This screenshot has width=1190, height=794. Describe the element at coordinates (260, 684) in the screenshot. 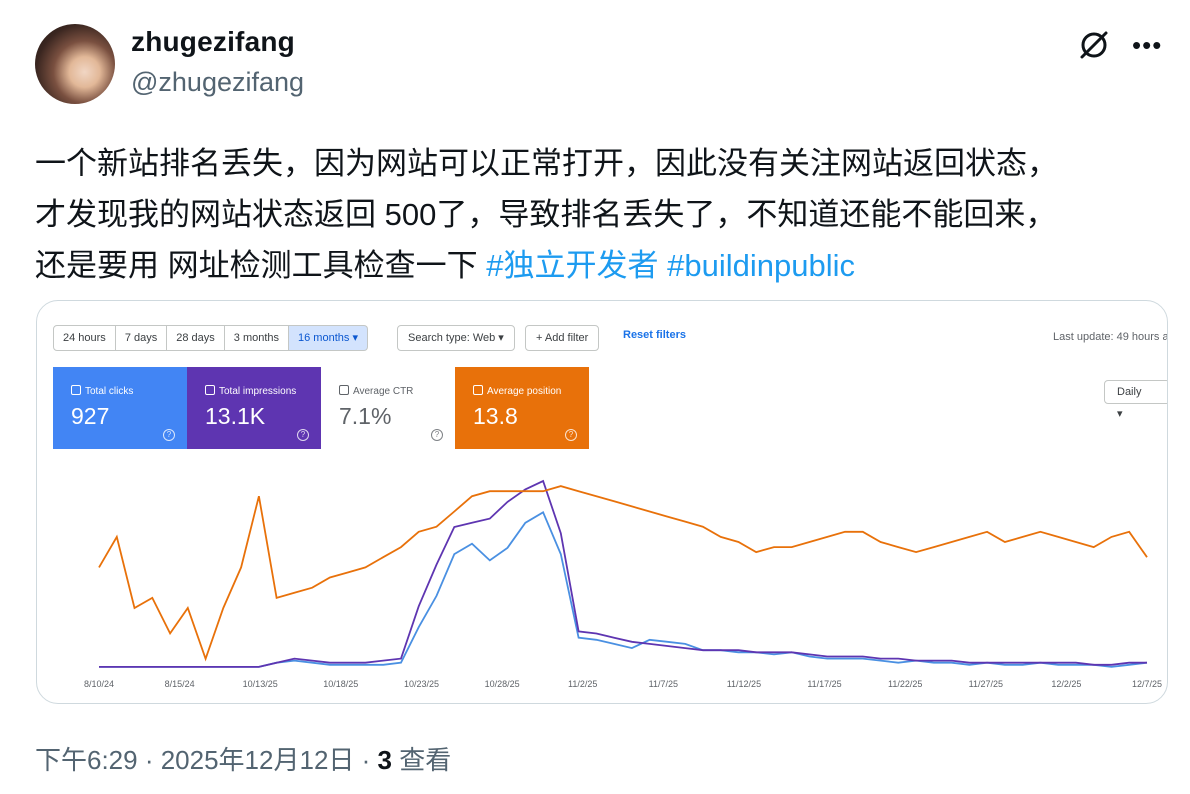

I see `x-tick-label: 10/13/25` at that location.